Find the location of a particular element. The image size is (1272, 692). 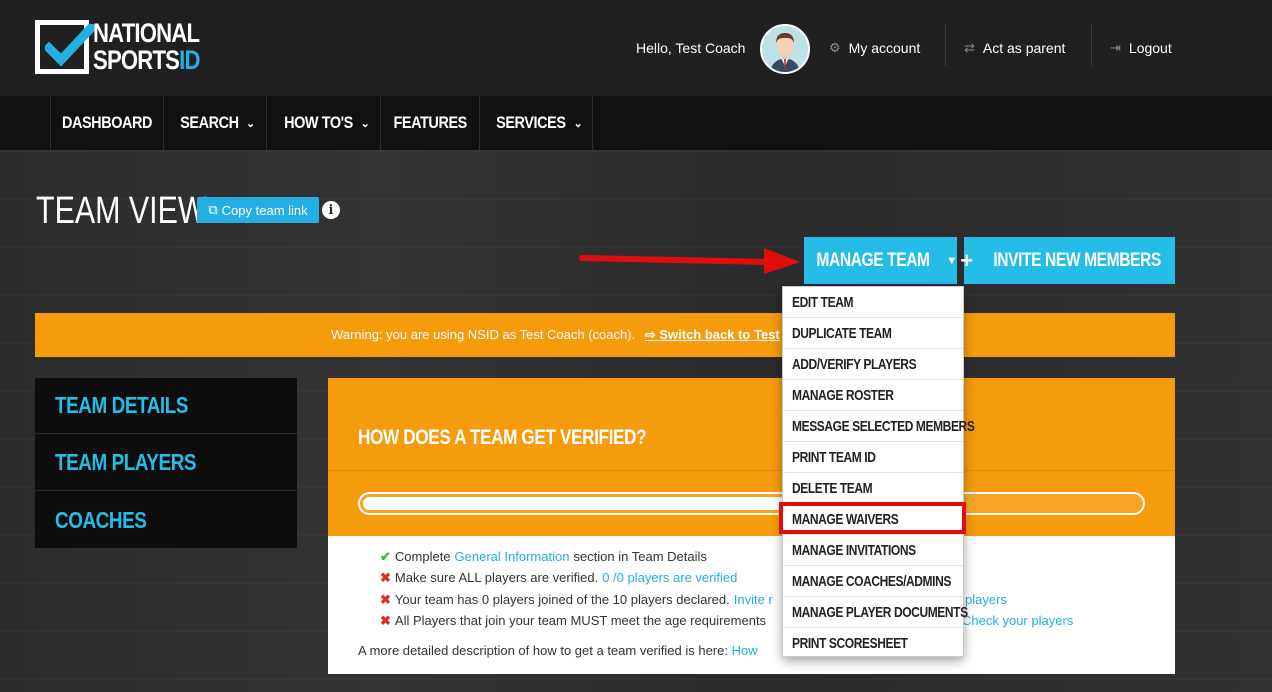

invite-new-members-label: INVITE NEW MEMBERS is located at coordinates (1076, 260).